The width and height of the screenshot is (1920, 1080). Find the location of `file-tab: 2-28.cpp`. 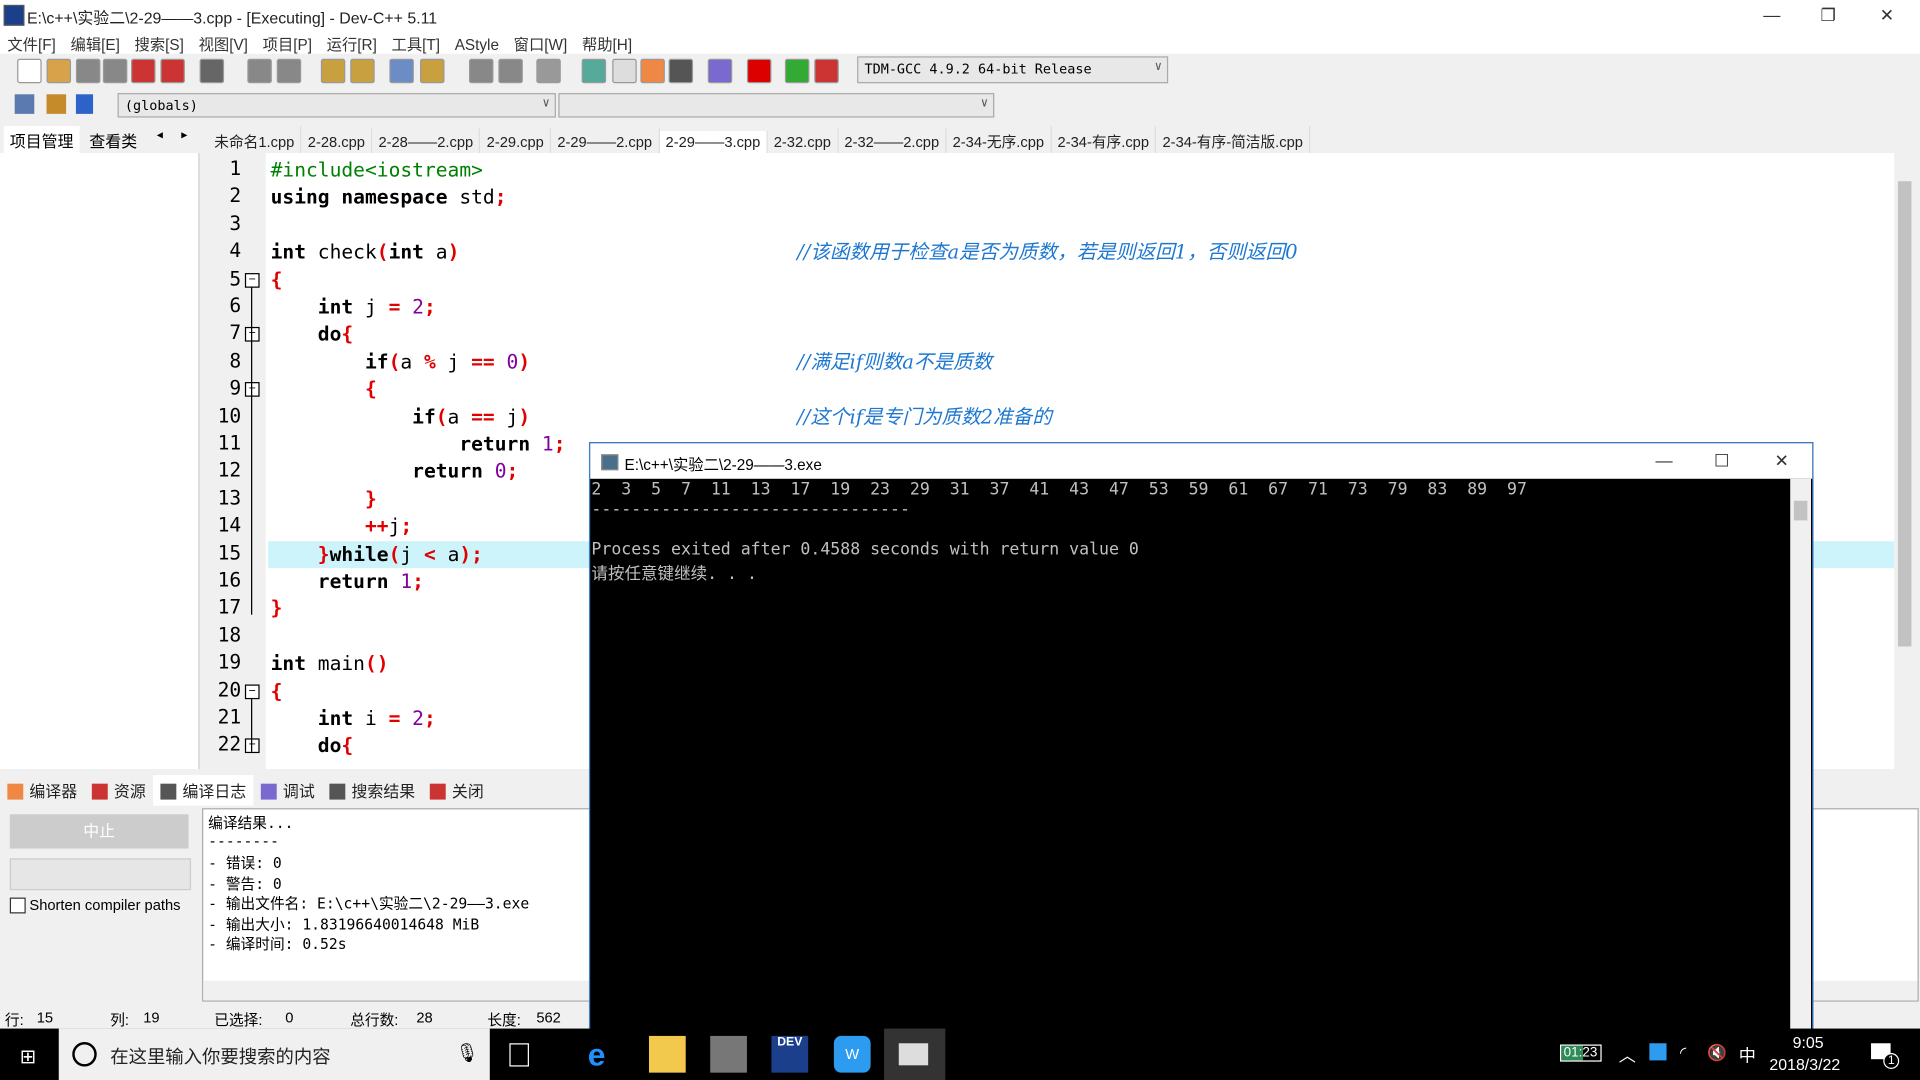

file-tab: 2-28.cpp is located at coordinates (337, 142).